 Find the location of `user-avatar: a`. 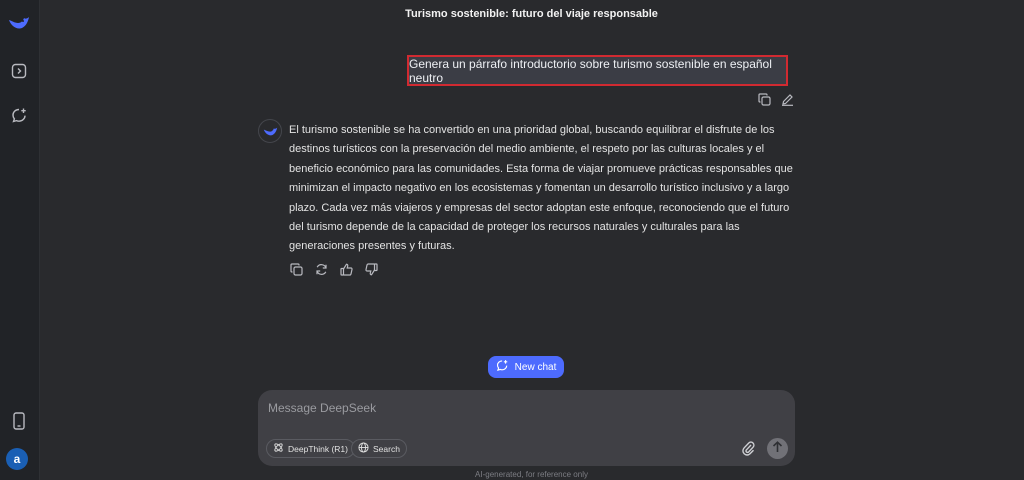

user-avatar: a is located at coordinates (17, 459).